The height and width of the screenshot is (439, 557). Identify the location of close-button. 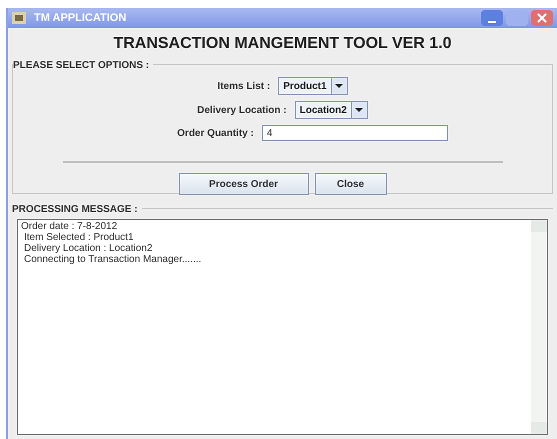
(542, 18).